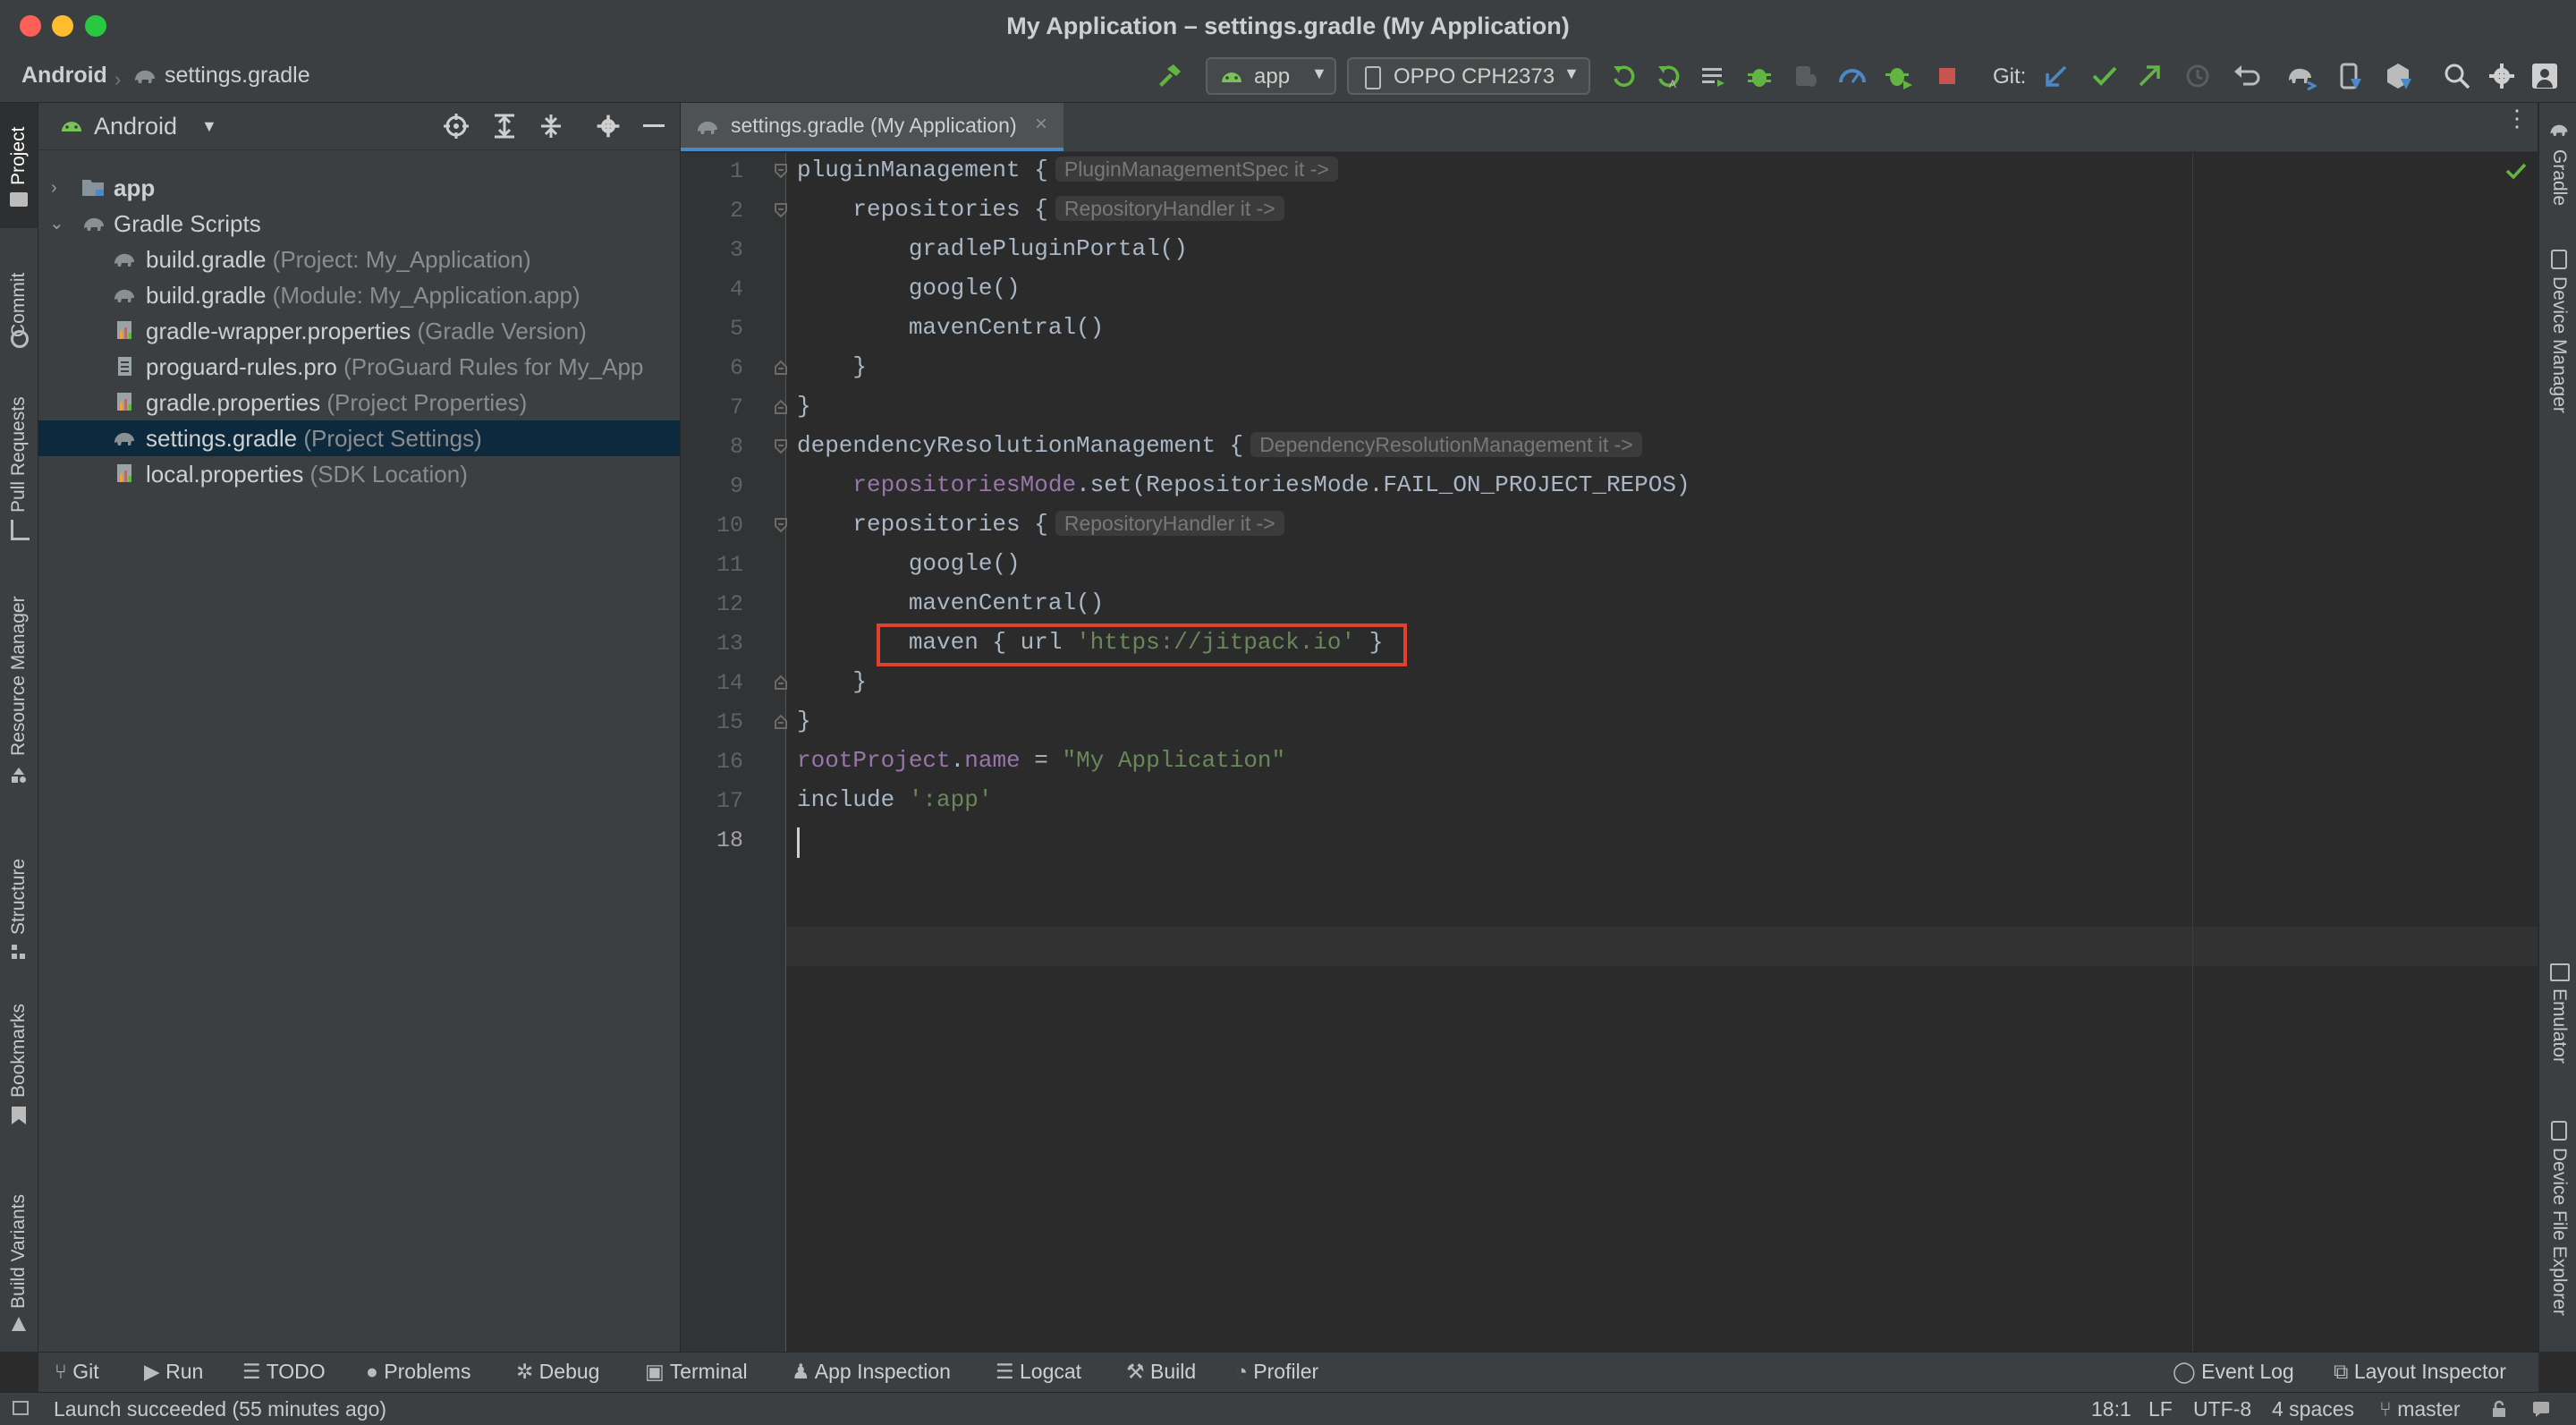  I want to click on search-icon, so click(2457, 76).